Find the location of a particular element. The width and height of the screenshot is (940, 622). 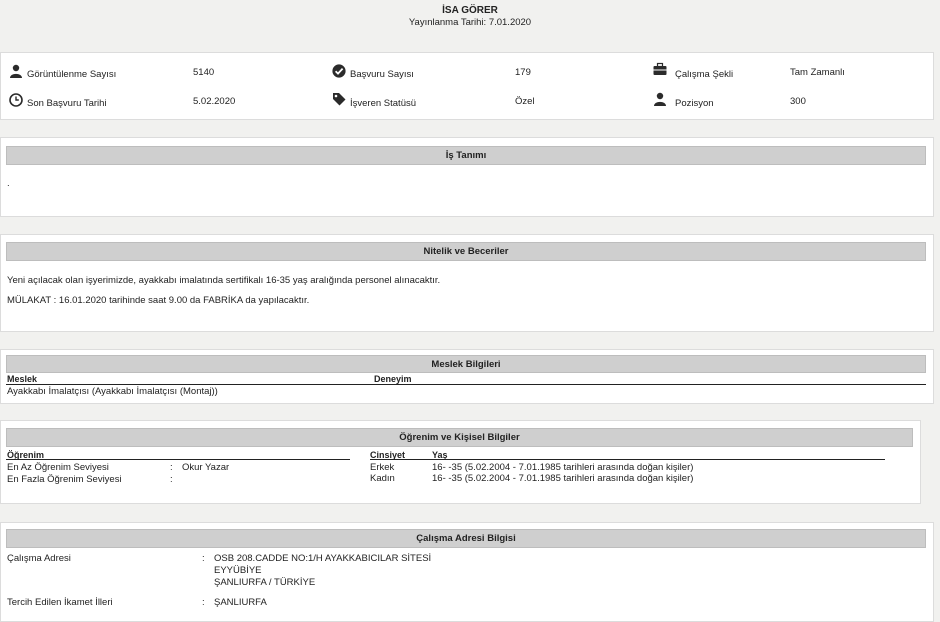

position-value: 300 is located at coordinates (798, 101).